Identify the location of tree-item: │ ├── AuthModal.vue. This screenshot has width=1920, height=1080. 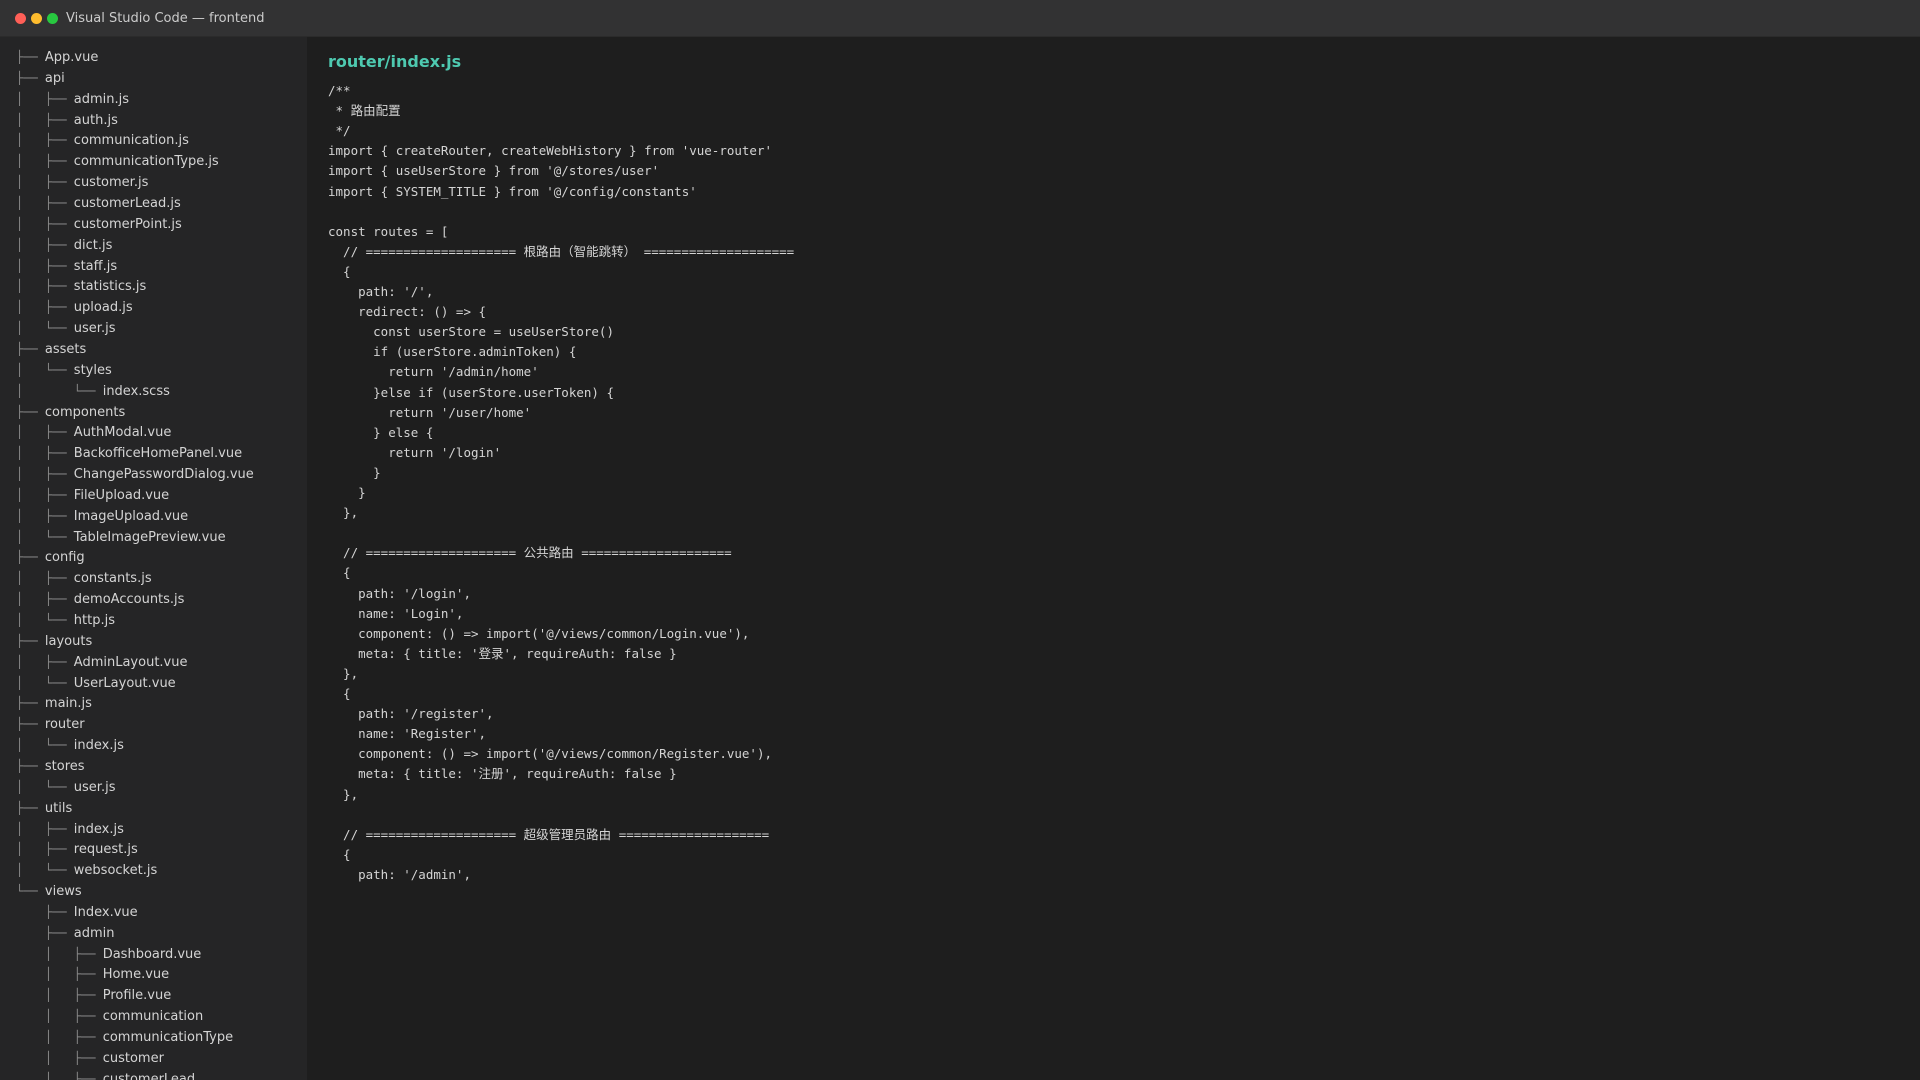
(93, 432).